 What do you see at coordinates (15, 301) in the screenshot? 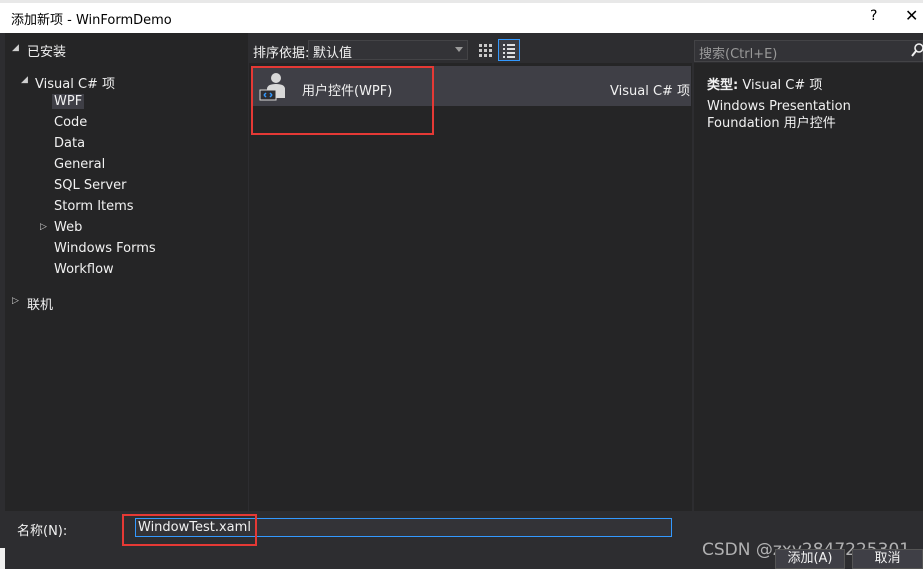
I see `online-expand-icon: ▷` at bounding box center [15, 301].